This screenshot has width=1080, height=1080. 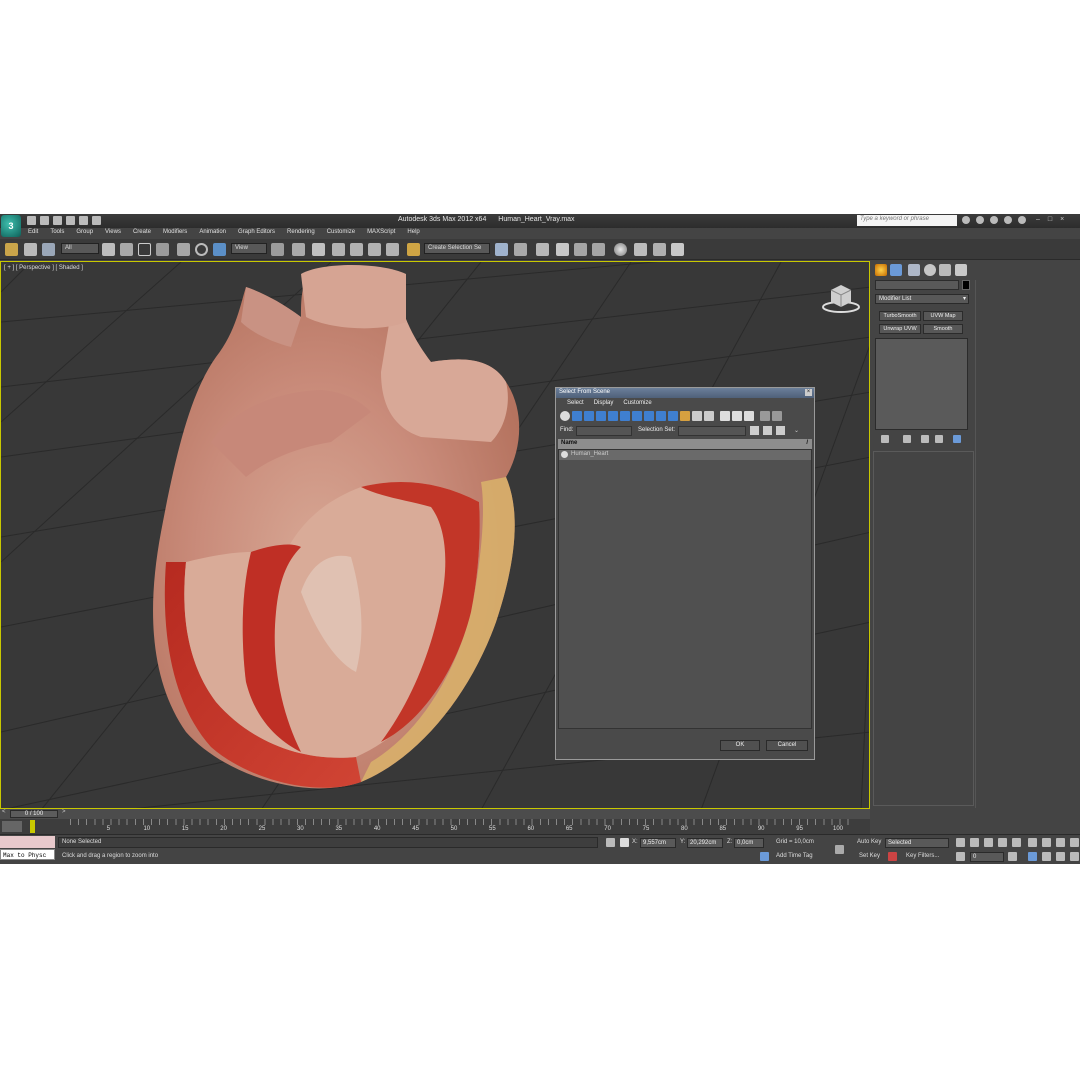 I want to click on create-selection-set-icon, so click(x=754, y=430).